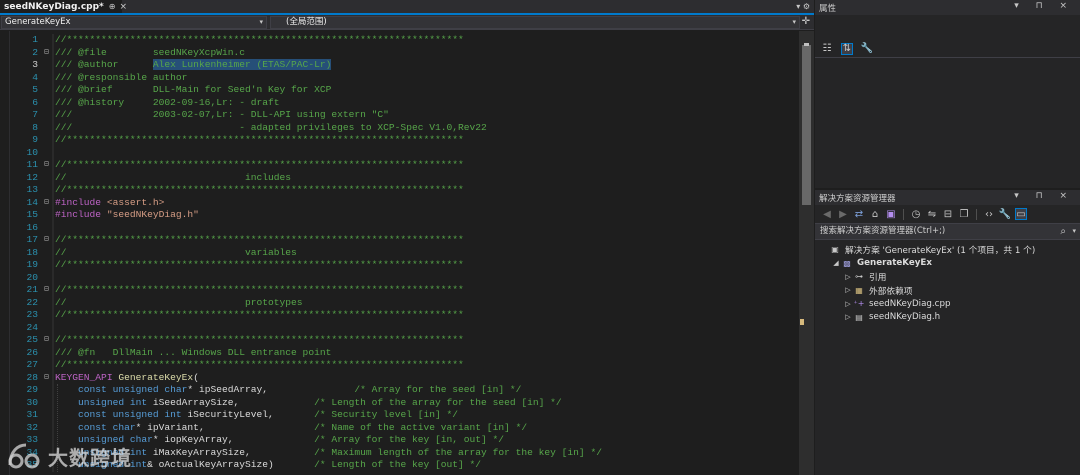  What do you see at coordinates (399, 78) in the screenshot?
I see `code-line: 4 /// @responsible author` at bounding box center [399, 78].